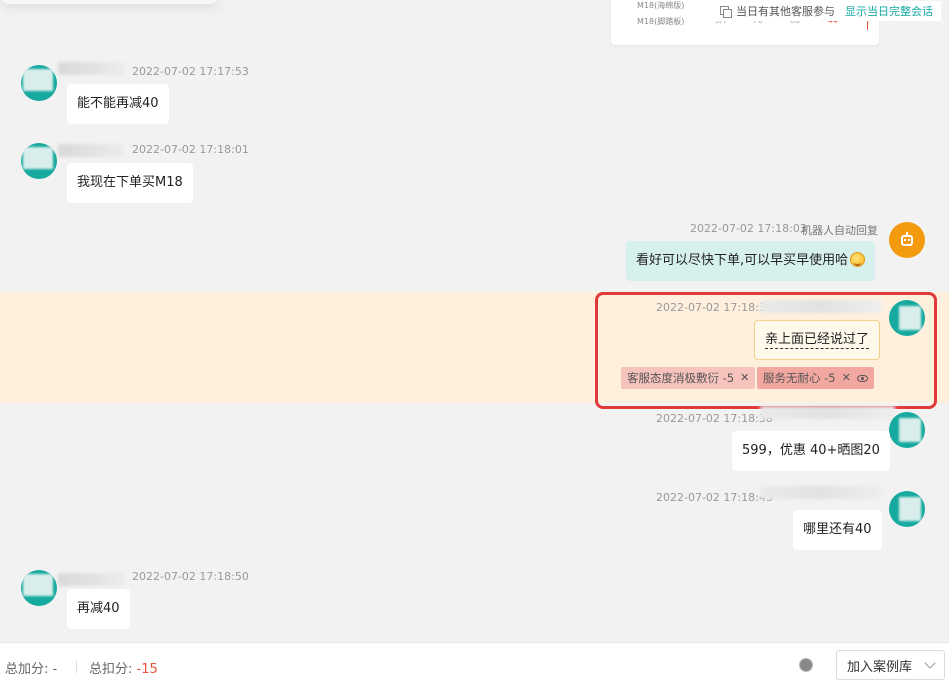 This screenshot has height=685, width=949. Describe the element at coordinates (811, 451) in the screenshot. I see `agent-message-bubble: 599，优惠 40+晒图20` at that location.